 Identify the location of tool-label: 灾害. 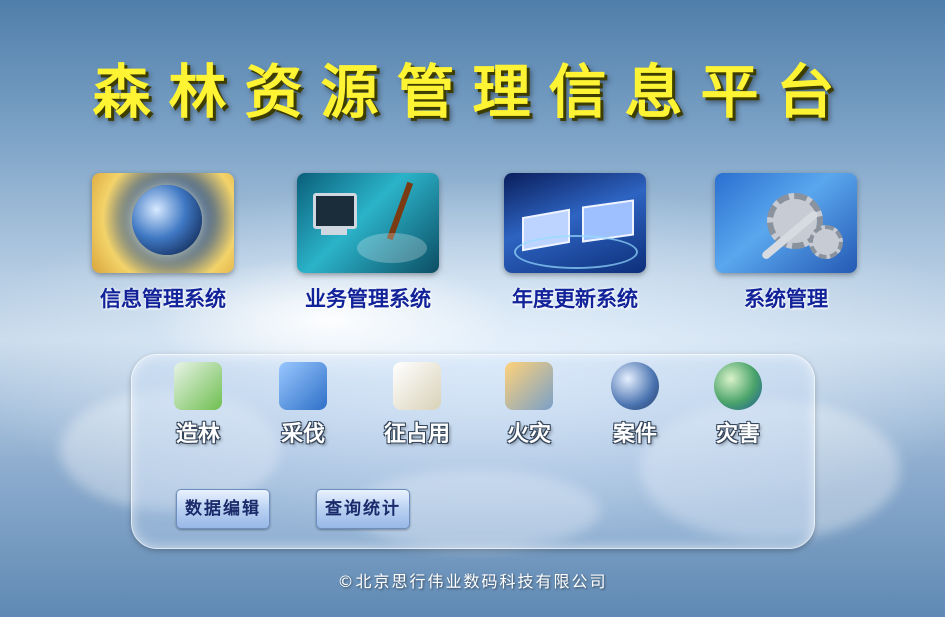
(737, 434).